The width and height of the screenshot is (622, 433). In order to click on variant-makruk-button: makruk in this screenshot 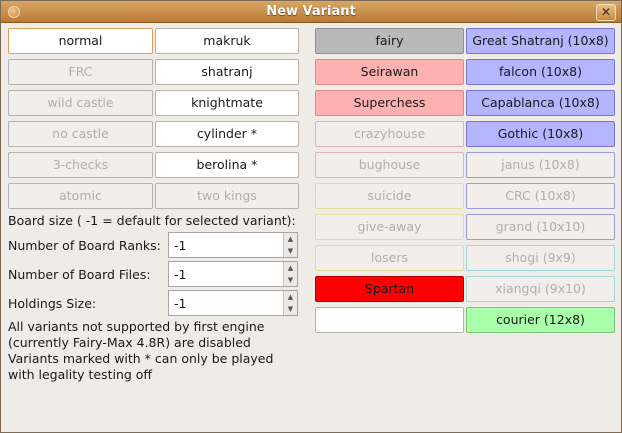, I will do `click(227, 41)`.